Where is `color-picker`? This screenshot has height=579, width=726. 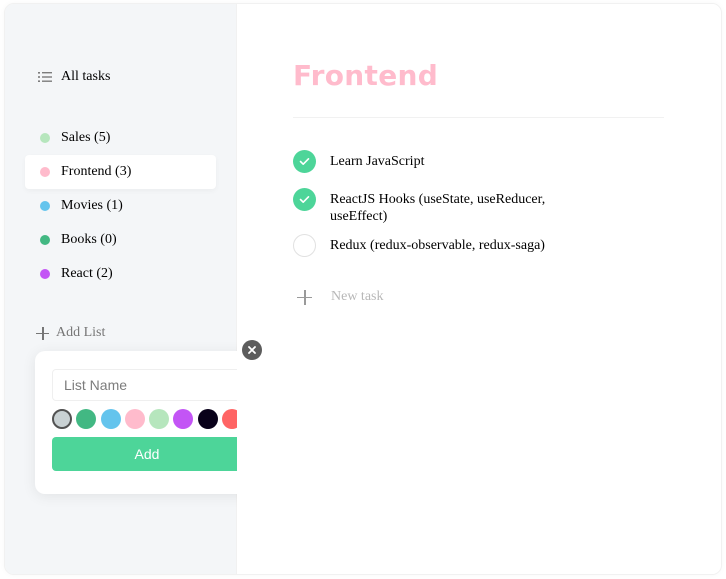 color-picker is located at coordinates (149, 419).